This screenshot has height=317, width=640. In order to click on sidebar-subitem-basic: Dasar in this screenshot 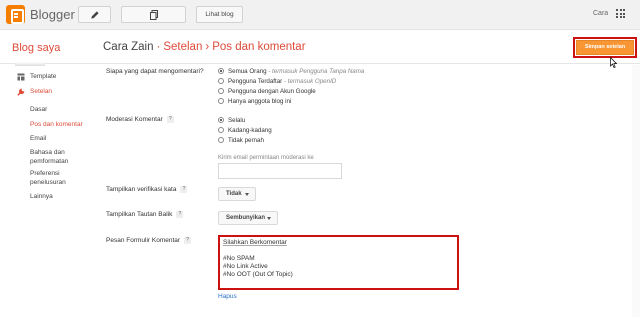, I will do `click(38, 109)`.